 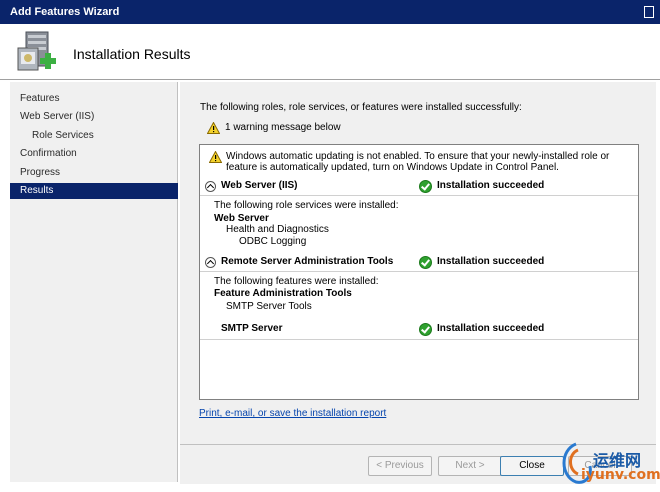 I want to click on nav-item-confirmation: Confirmation, so click(x=94, y=154).